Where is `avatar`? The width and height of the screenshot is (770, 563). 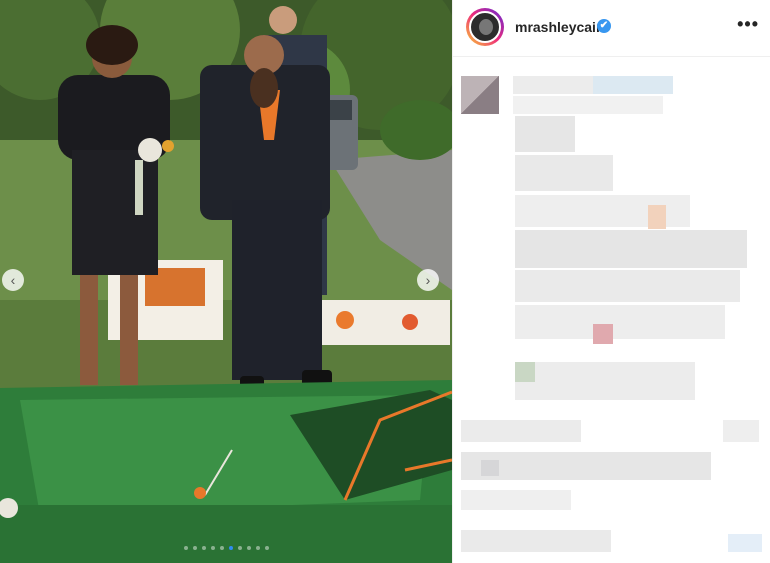 avatar is located at coordinates (485, 27).